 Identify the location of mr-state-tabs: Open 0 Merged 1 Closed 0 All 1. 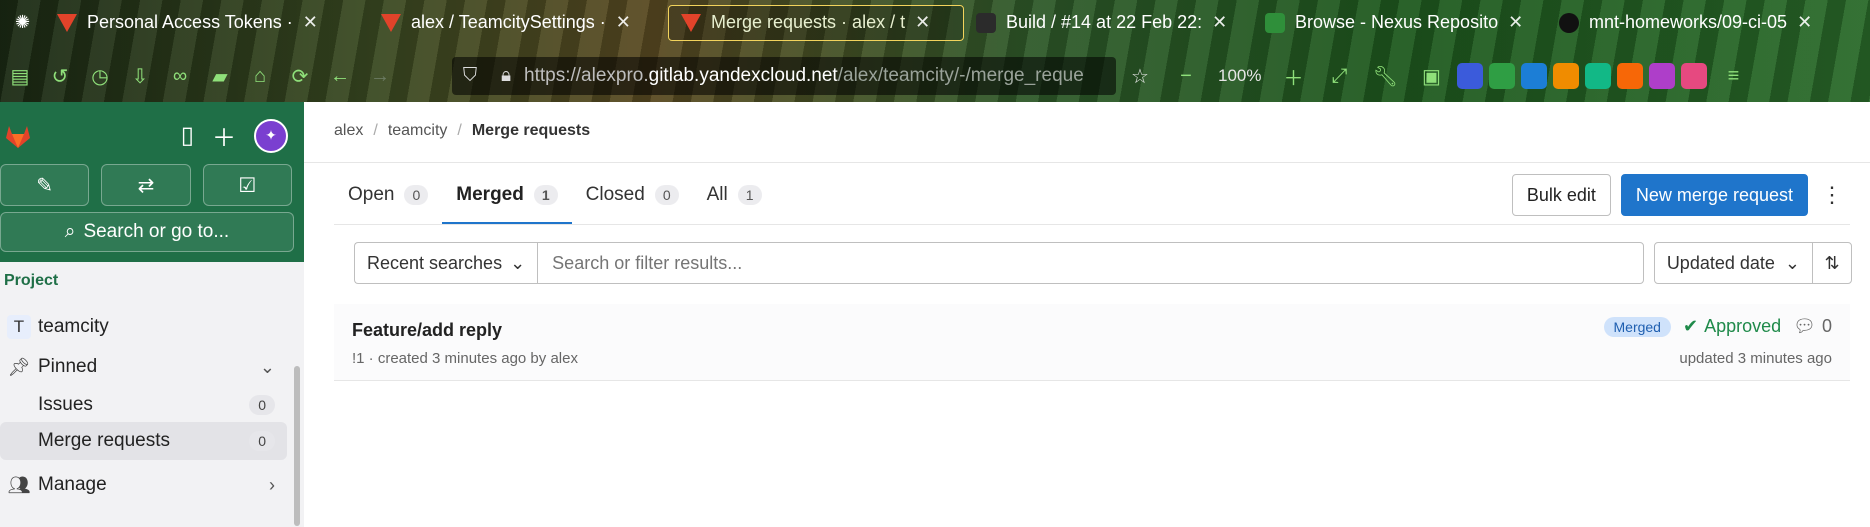
(555, 195).